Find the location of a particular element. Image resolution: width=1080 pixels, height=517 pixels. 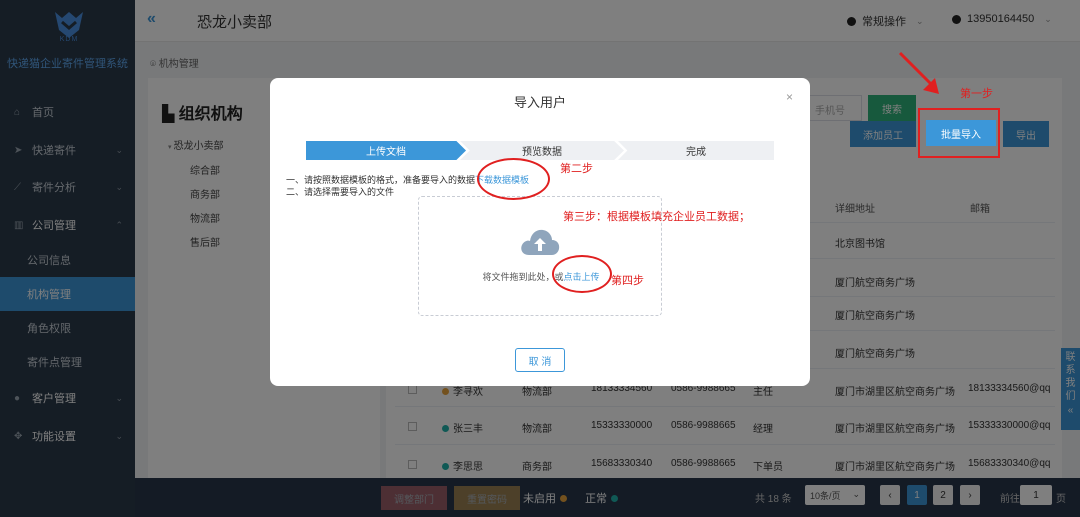

instruction-2: 二、请选择需要导入的文件 is located at coordinates (340, 192).